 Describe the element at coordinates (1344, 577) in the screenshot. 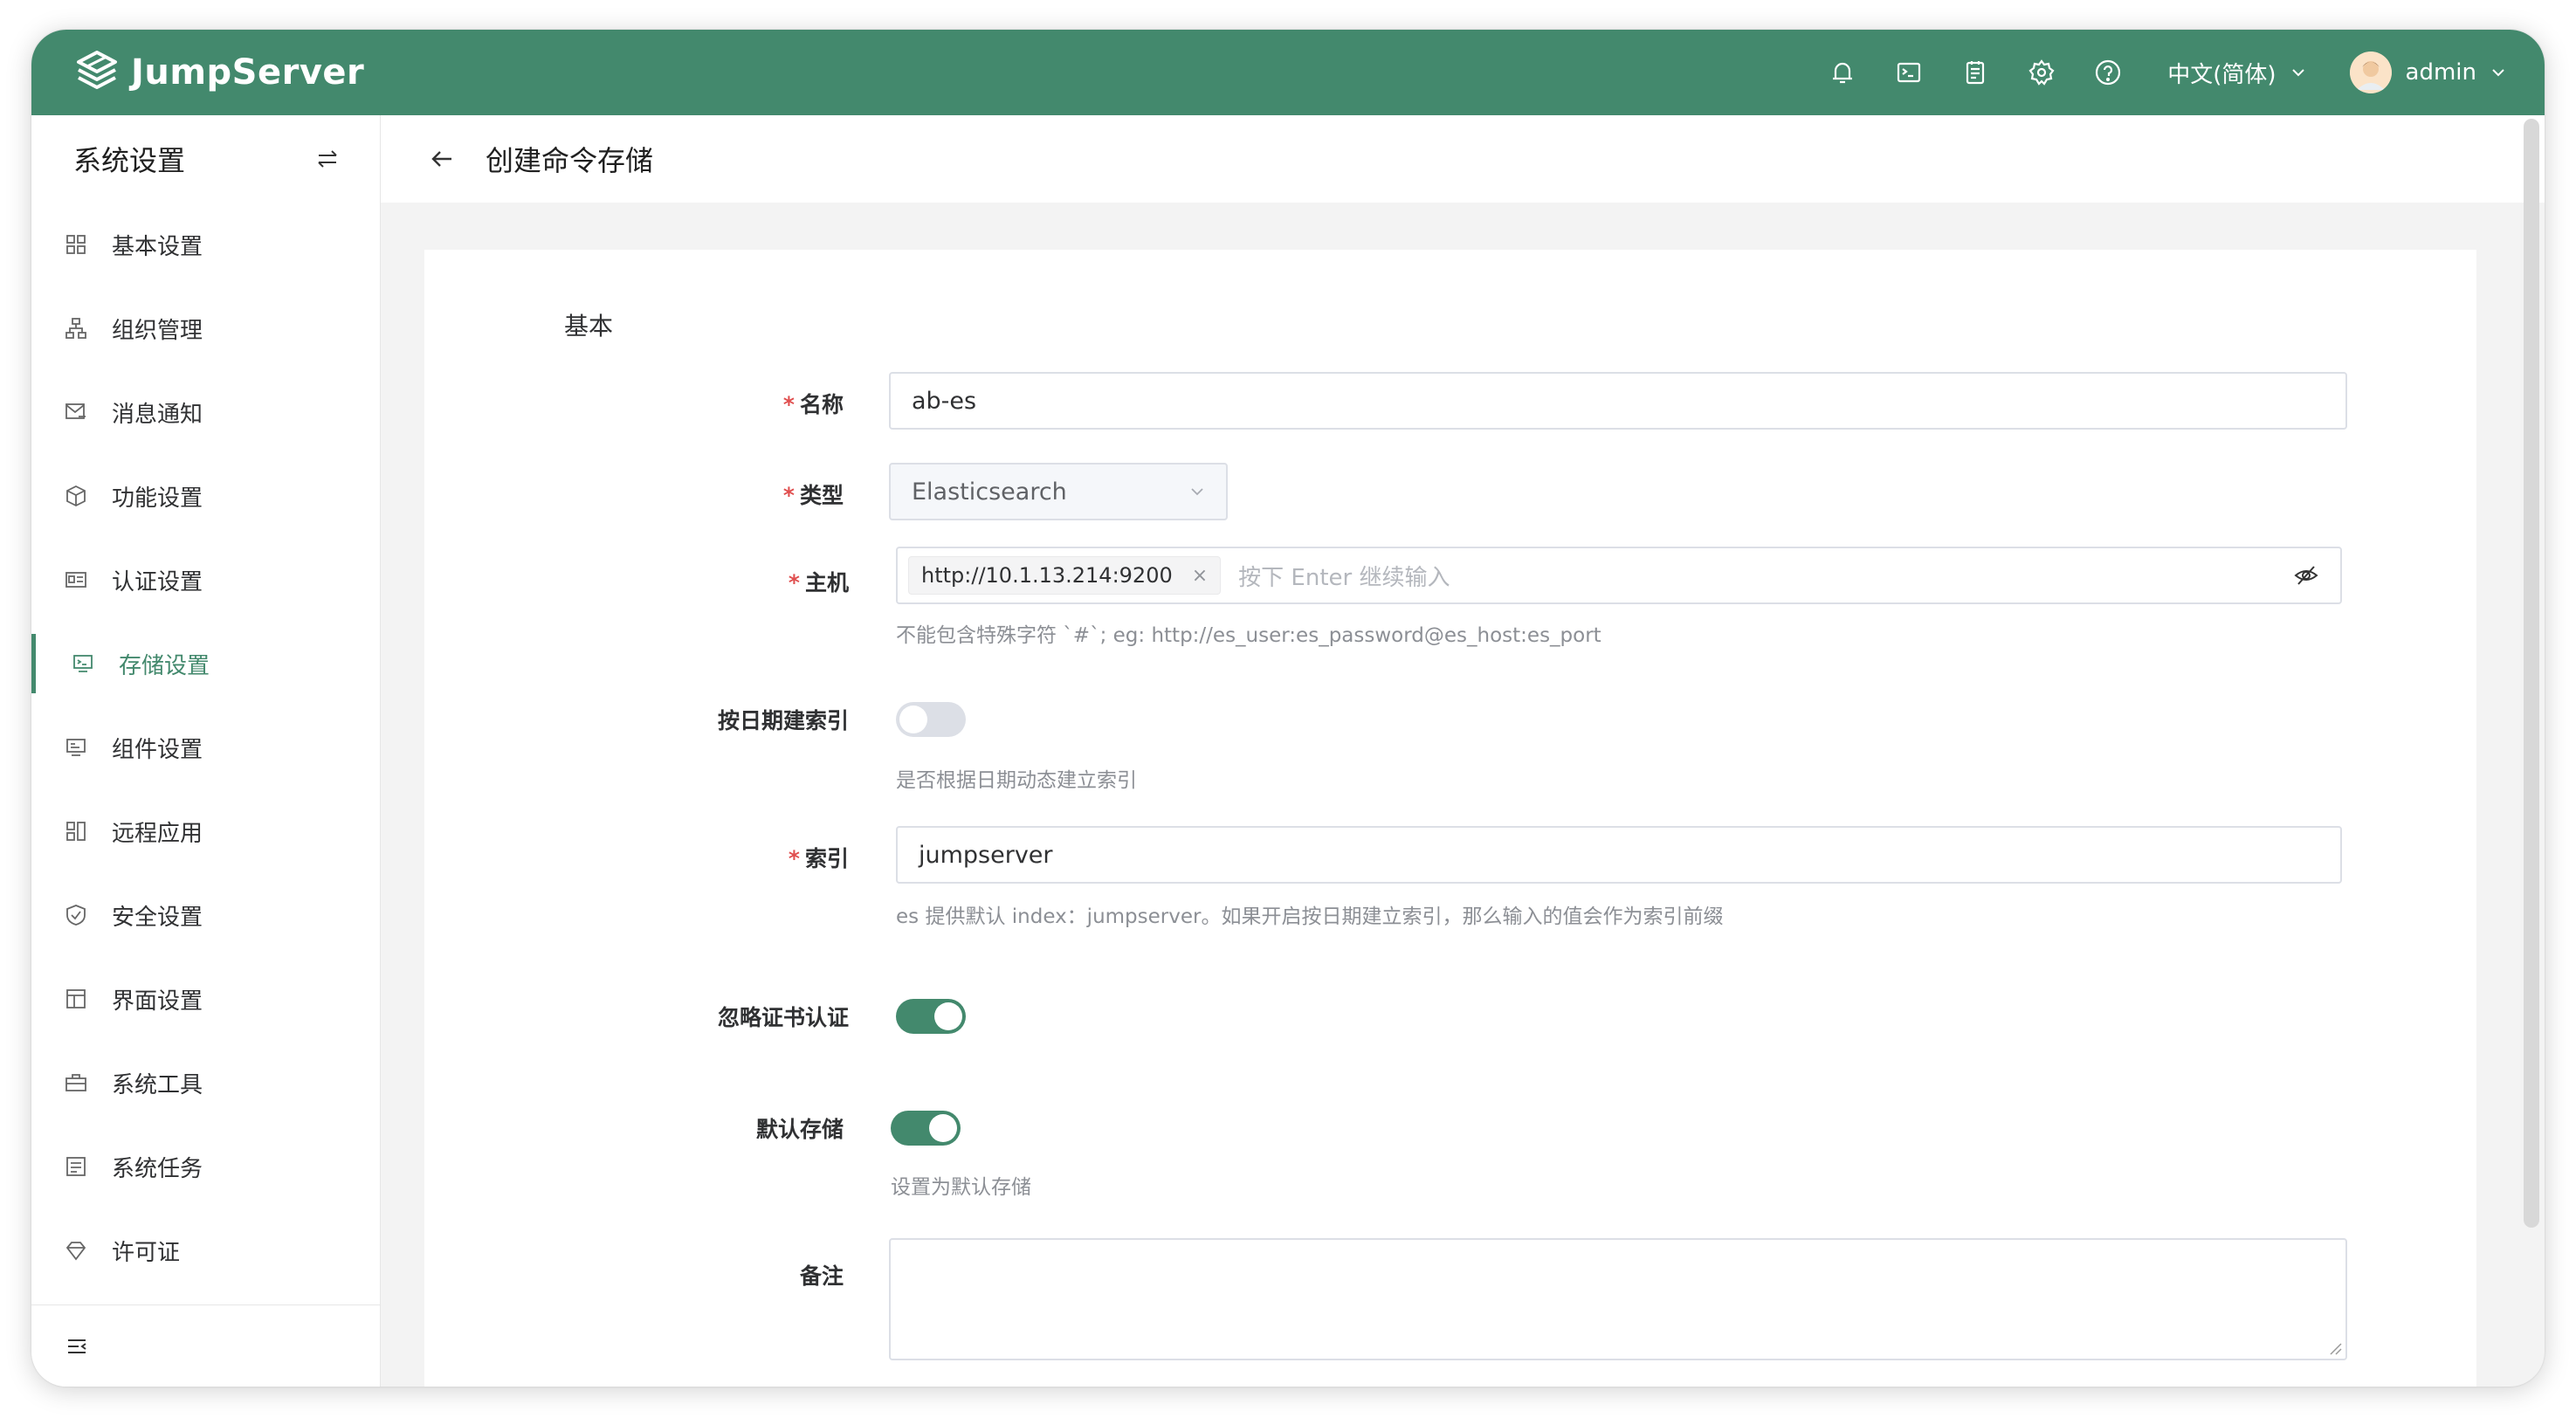

I see `host-placeholder: 按下 Enter 继续输入` at that location.